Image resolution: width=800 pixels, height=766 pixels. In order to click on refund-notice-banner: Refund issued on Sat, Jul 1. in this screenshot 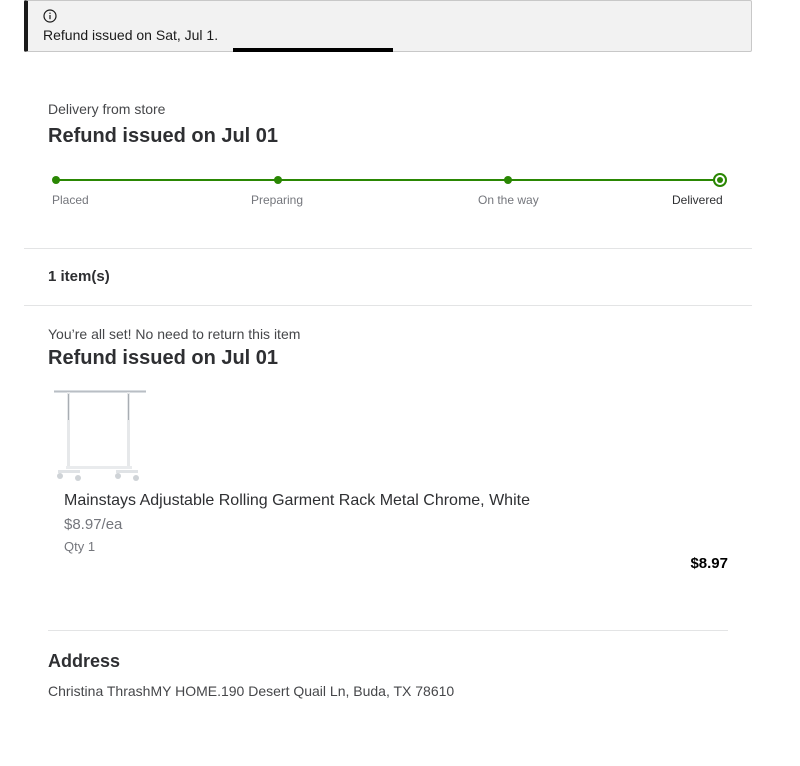, I will do `click(388, 26)`.